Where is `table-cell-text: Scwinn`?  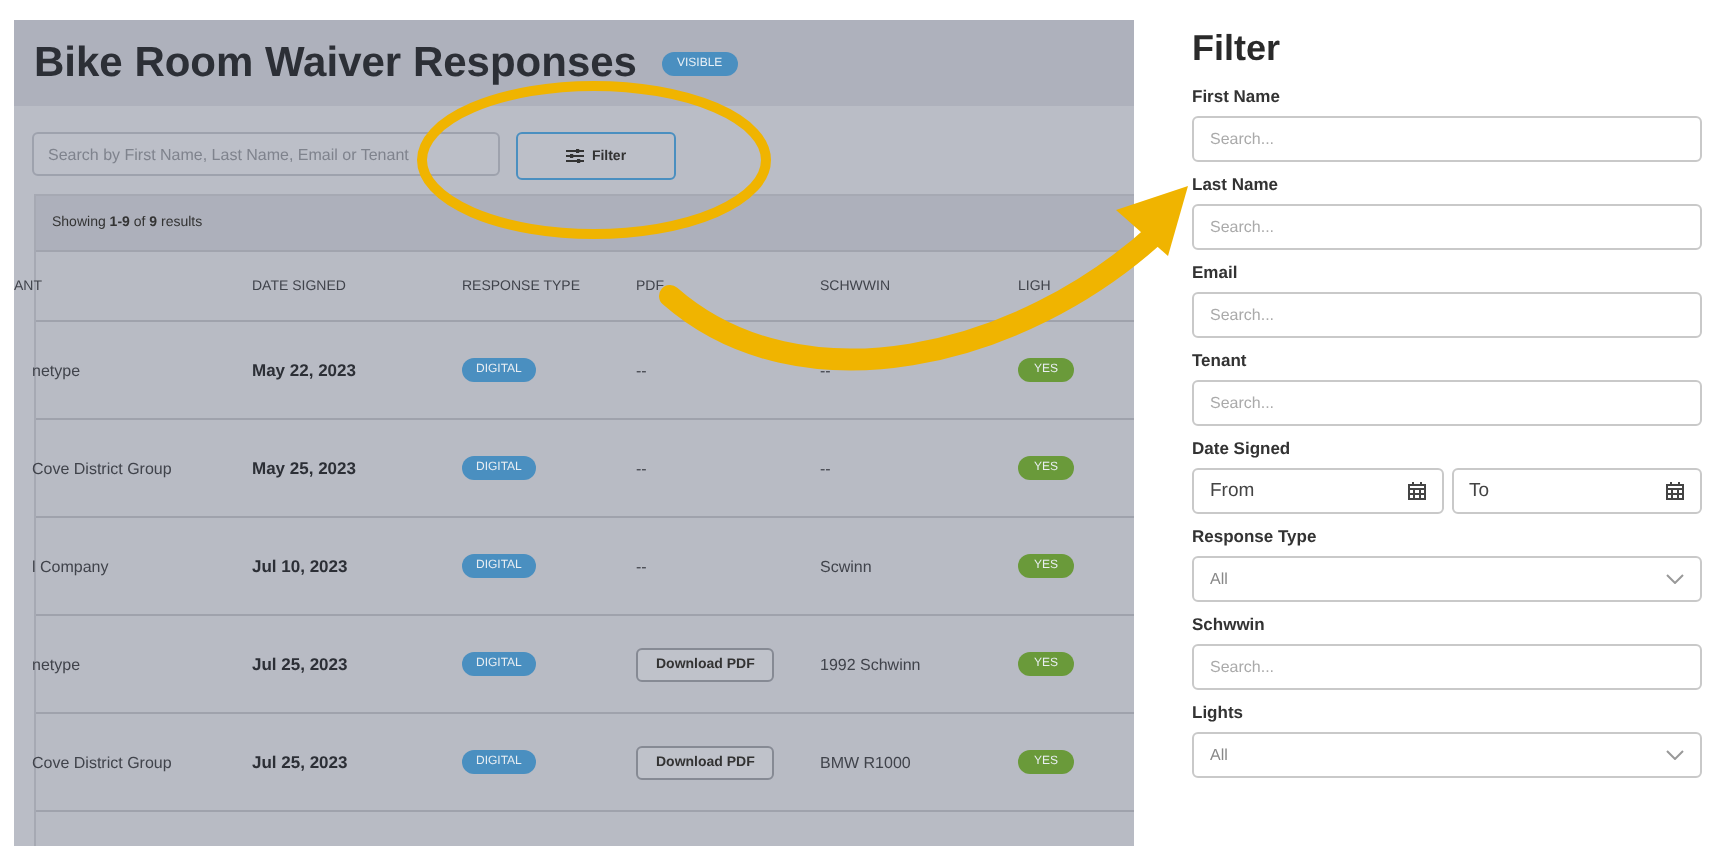 table-cell-text: Scwinn is located at coordinates (847, 566).